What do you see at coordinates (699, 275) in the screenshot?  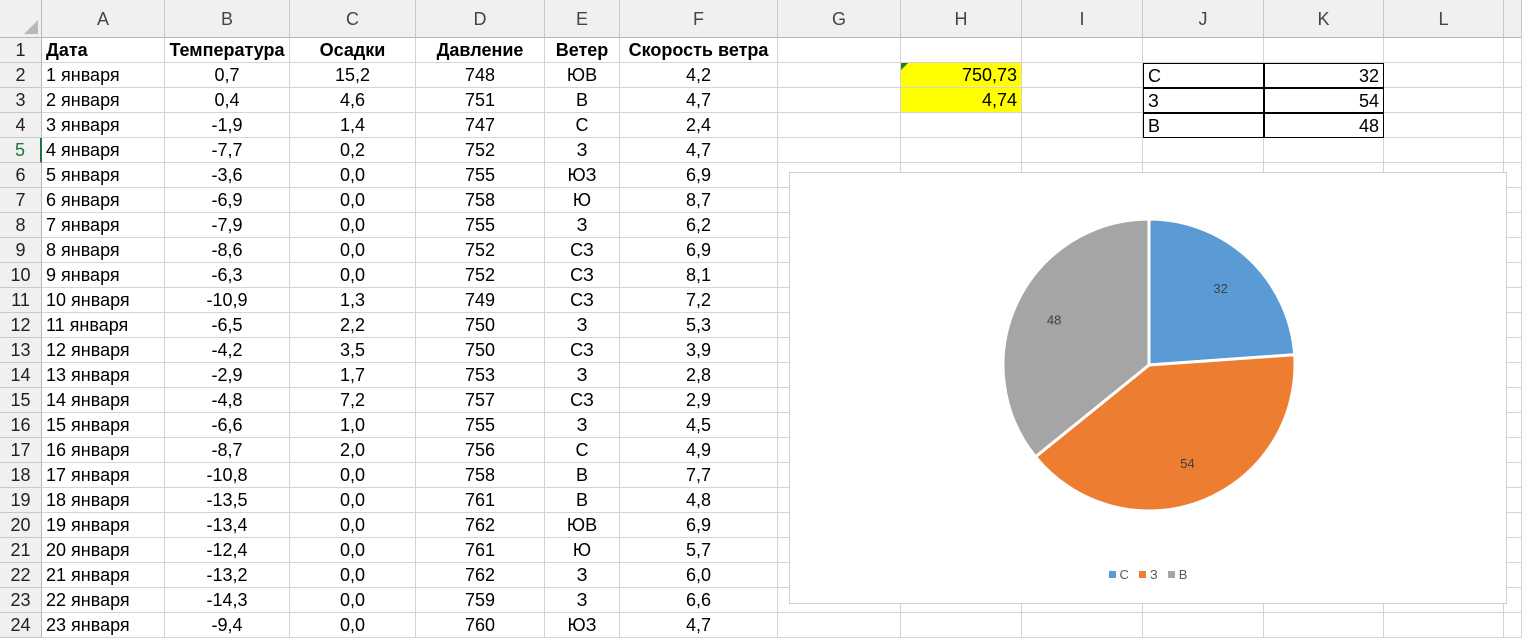 I see `cell-f10: 8,1` at bounding box center [699, 275].